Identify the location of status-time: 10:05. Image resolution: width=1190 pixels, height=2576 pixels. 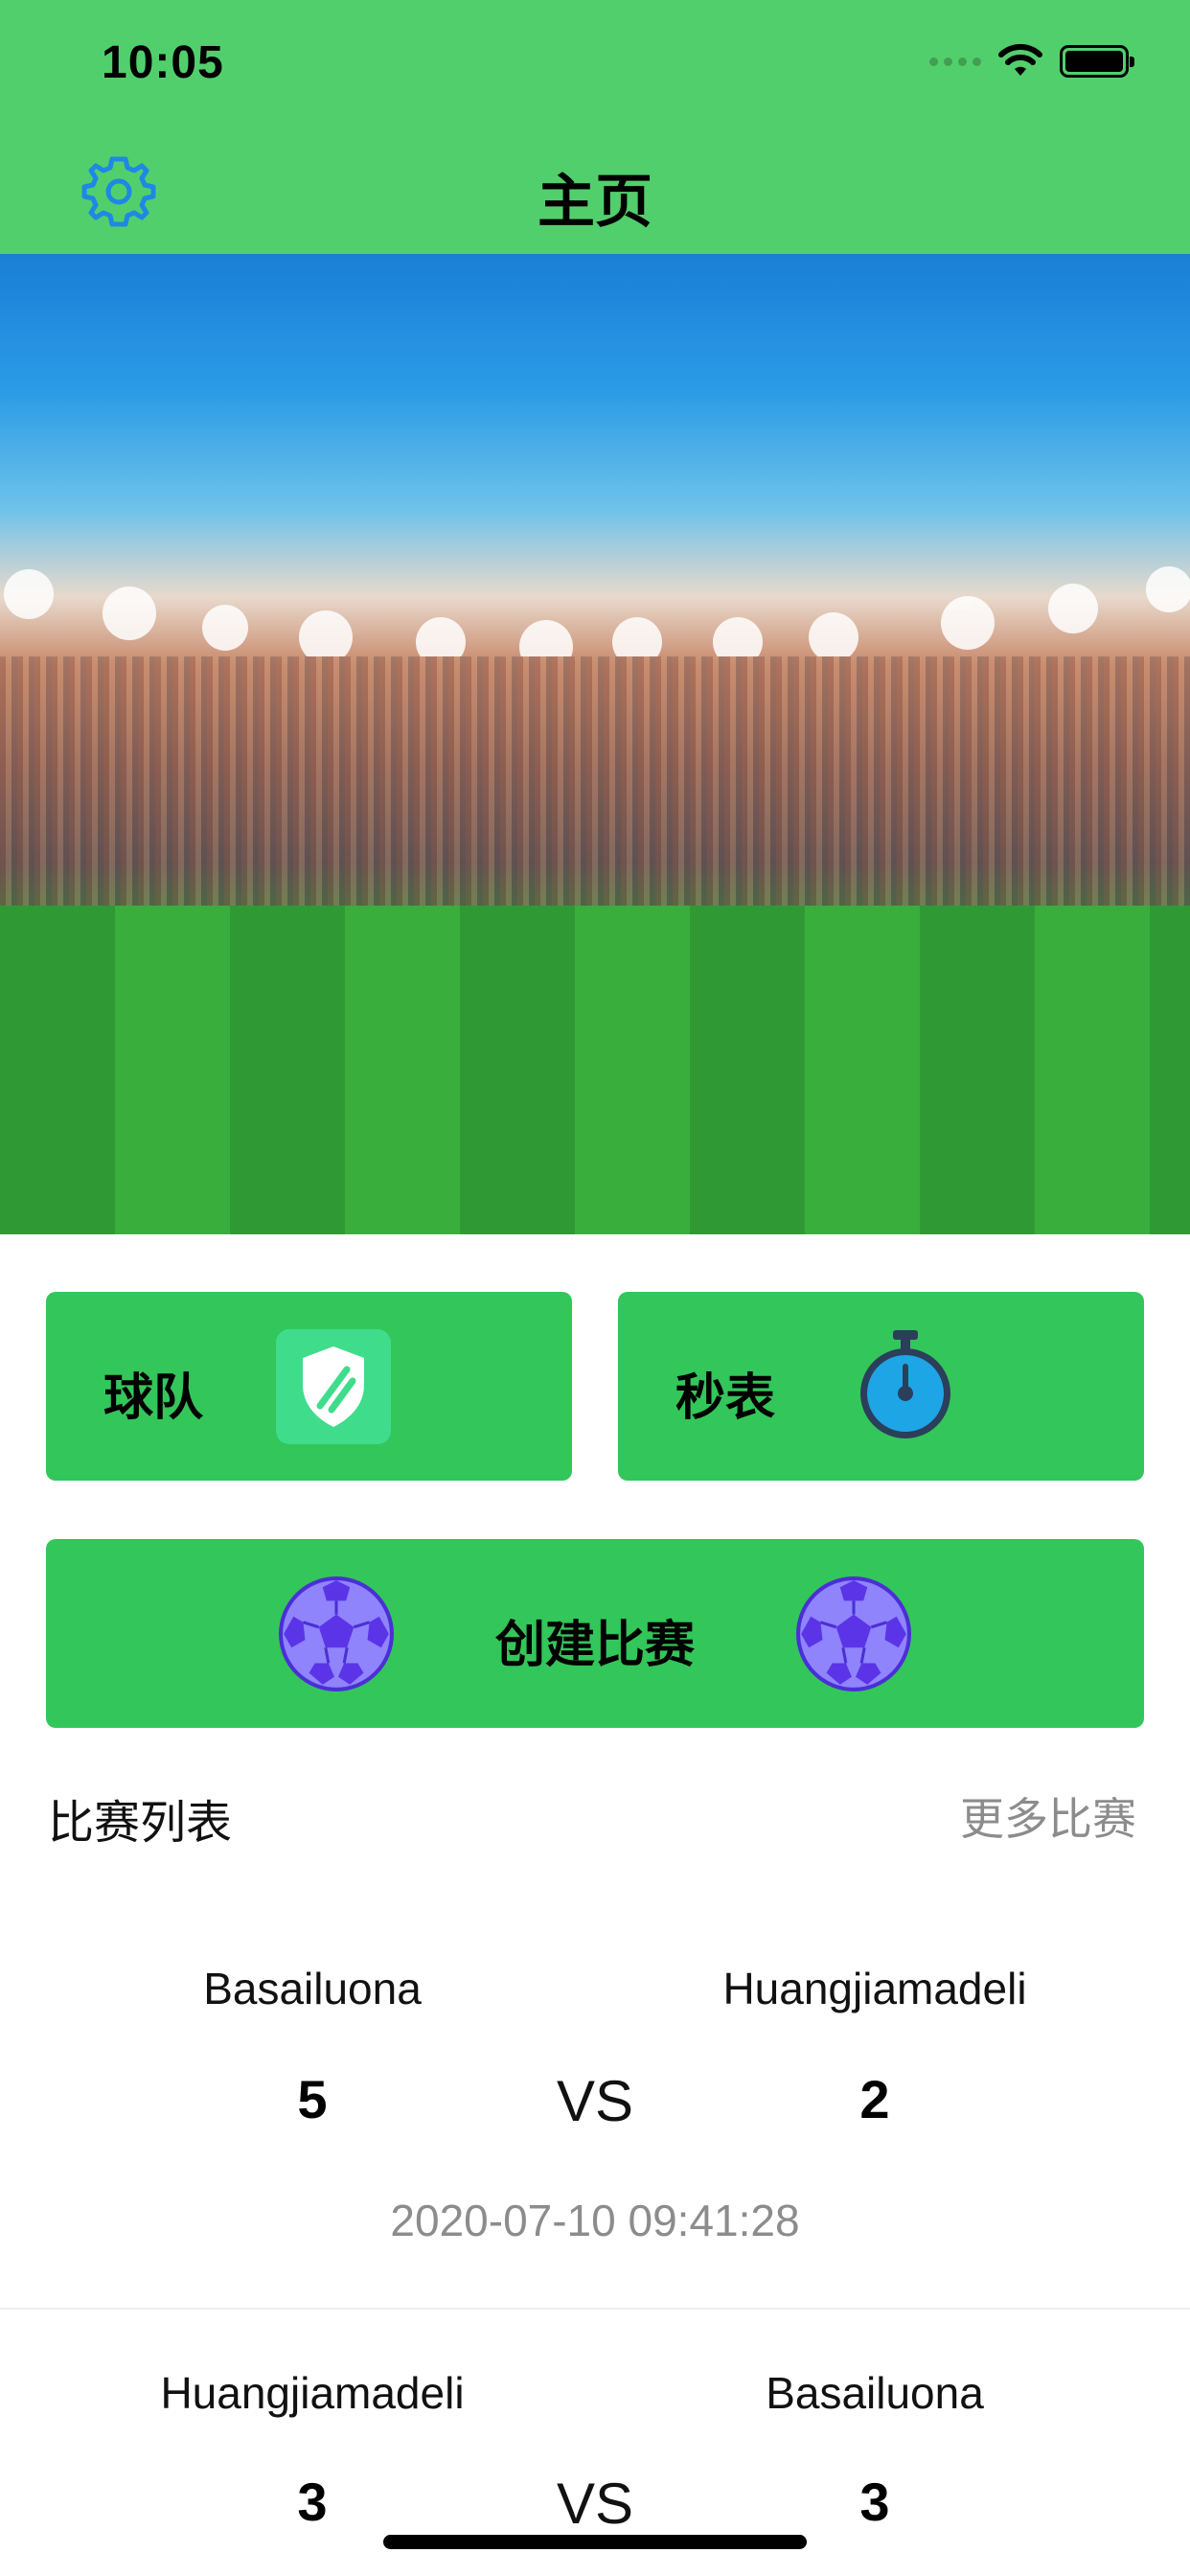
(163, 63).